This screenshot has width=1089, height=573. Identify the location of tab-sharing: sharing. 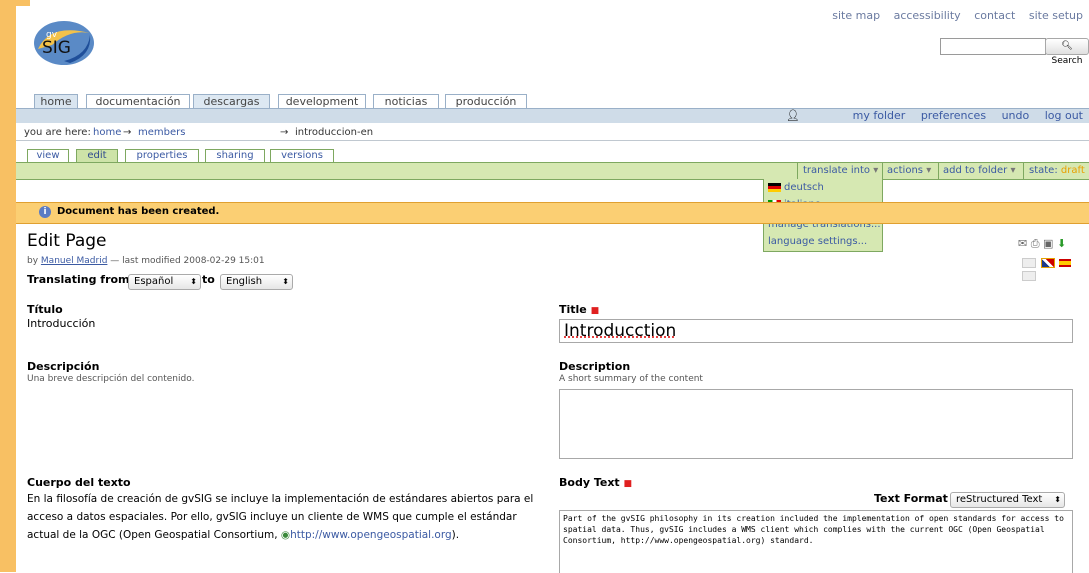
(235, 155).